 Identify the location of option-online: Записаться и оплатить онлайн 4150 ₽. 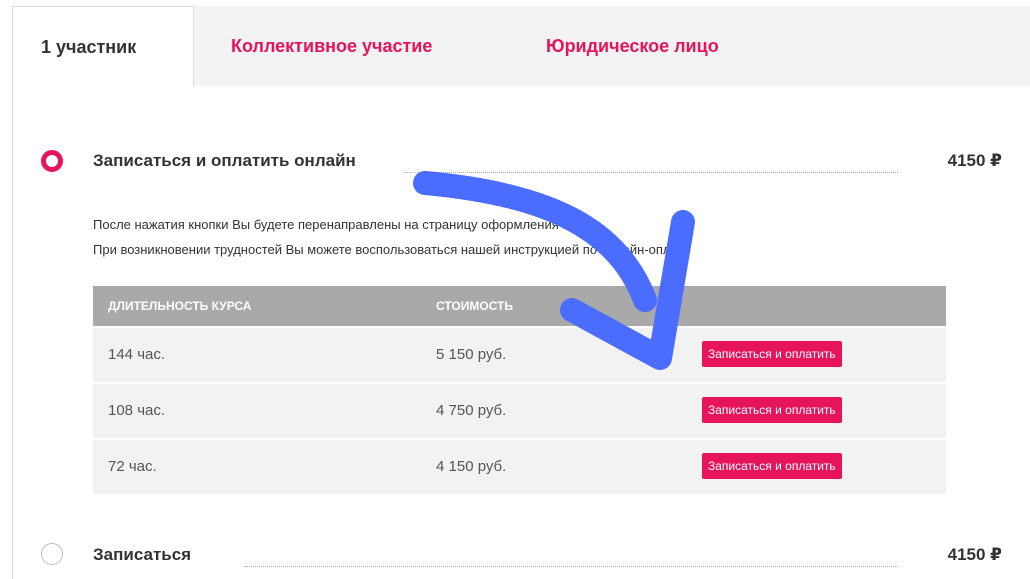
(521, 161).